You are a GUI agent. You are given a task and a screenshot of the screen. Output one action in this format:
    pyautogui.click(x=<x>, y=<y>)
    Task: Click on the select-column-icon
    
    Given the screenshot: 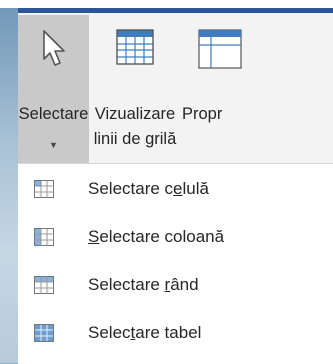 What is the action you would take?
    pyautogui.click(x=44, y=237)
    